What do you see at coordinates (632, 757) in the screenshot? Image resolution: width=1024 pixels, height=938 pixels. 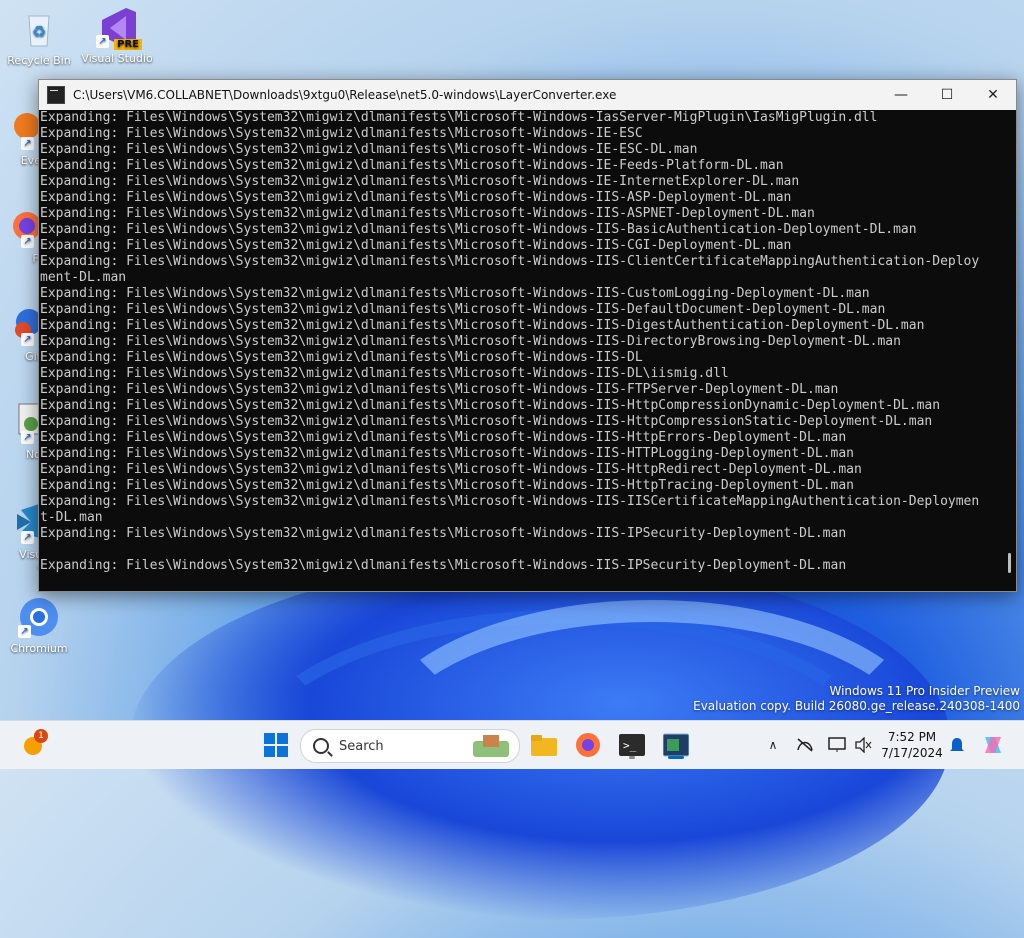 I see `running-indicator` at bounding box center [632, 757].